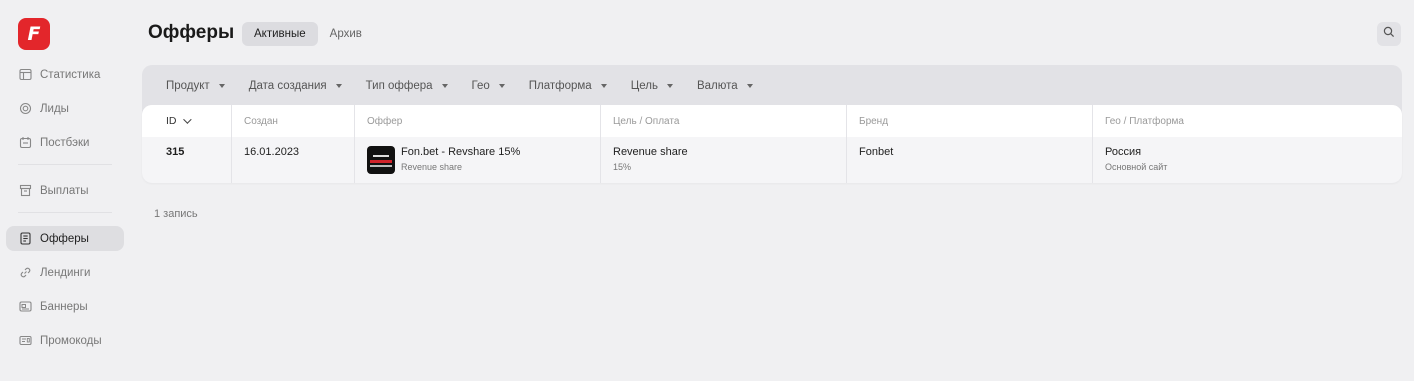 This screenshot has height=381, width=1414. What do you see at coordinates (25, 307) in the screenshot?
I see `banner-icon` at bounding box center [25, 307].